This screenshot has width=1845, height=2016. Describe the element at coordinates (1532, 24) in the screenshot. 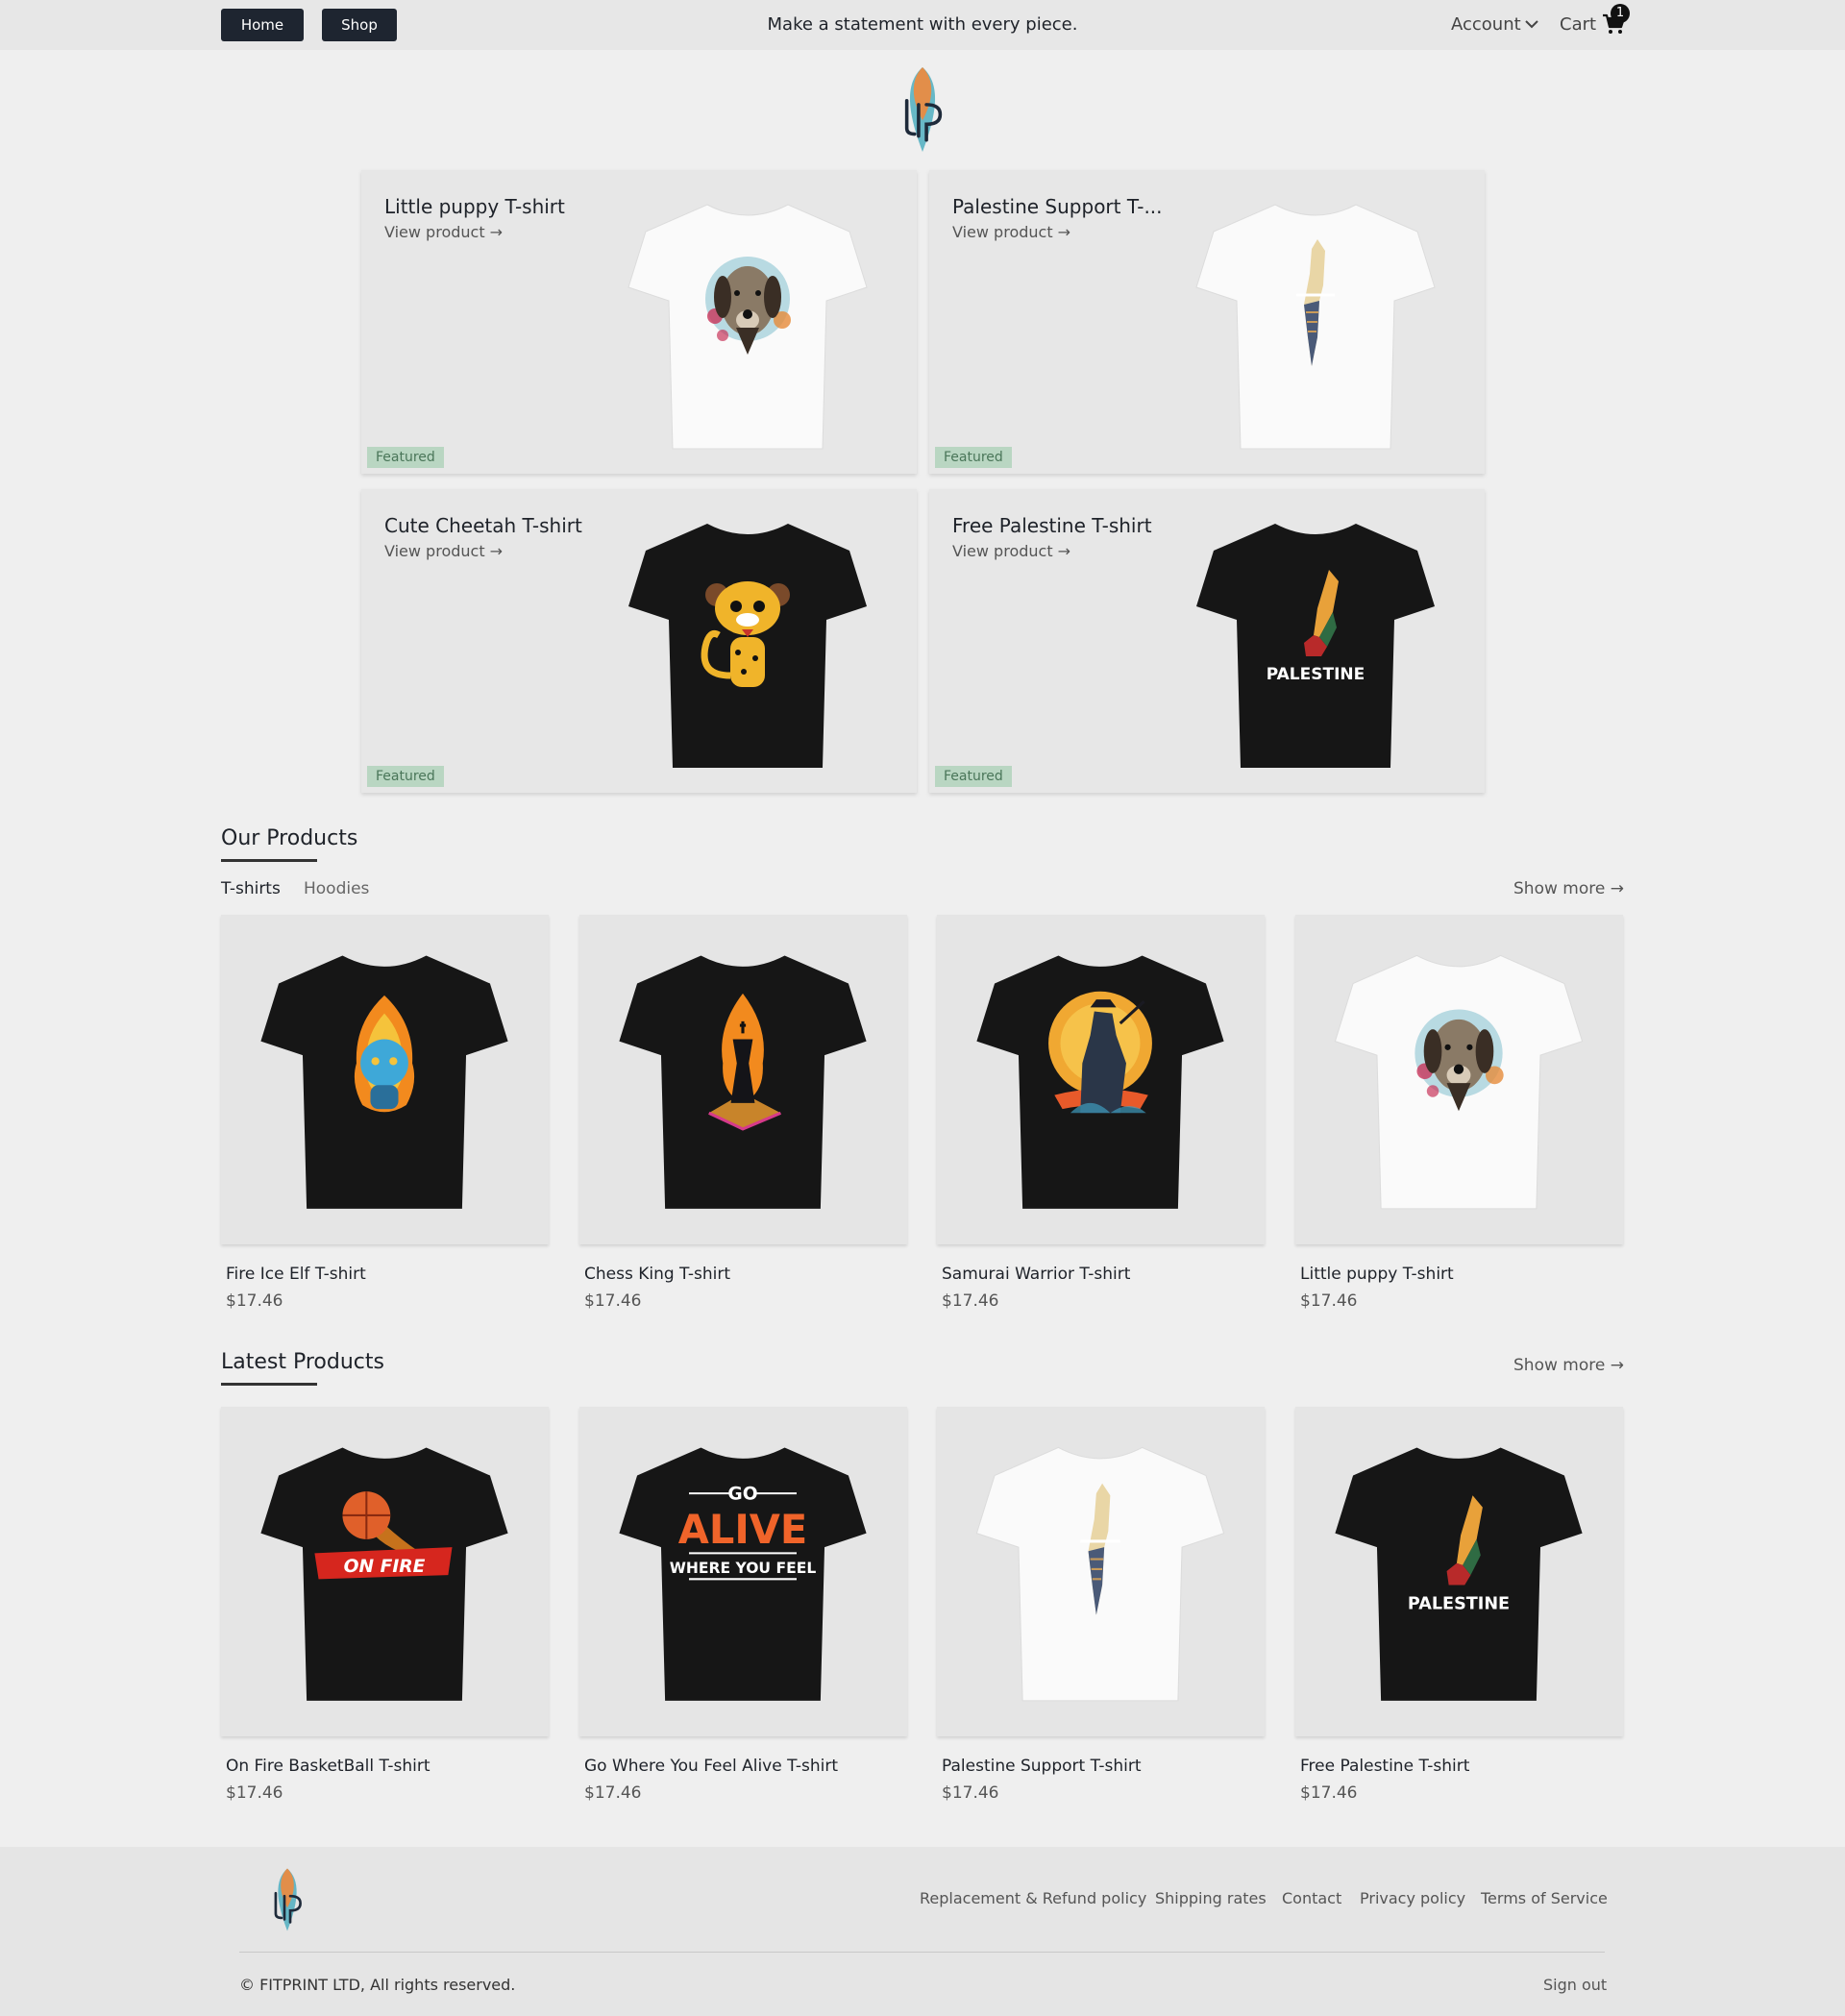

I see `chevron-down-icon` at that location.